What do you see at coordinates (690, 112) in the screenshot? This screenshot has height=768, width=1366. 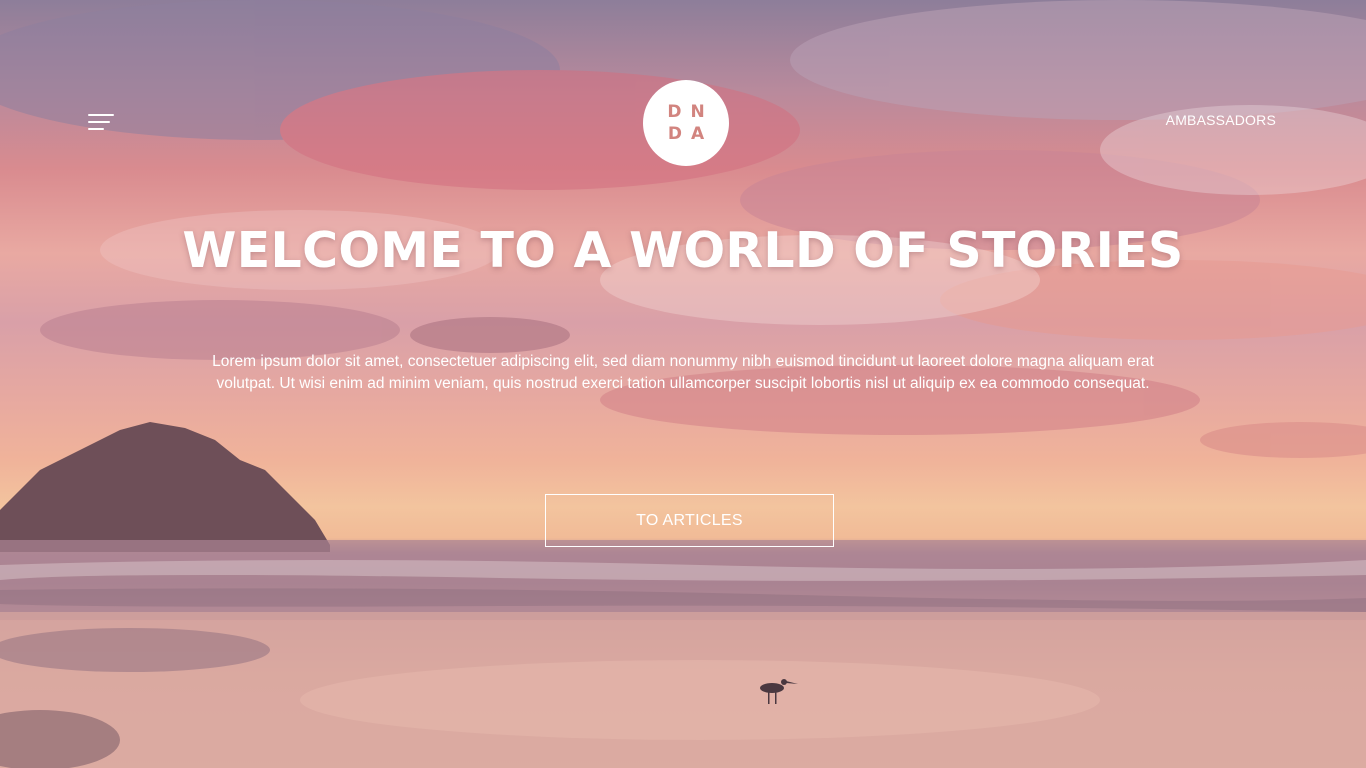 I see `logo-line-1: DN` at bounding box center [690, 112].